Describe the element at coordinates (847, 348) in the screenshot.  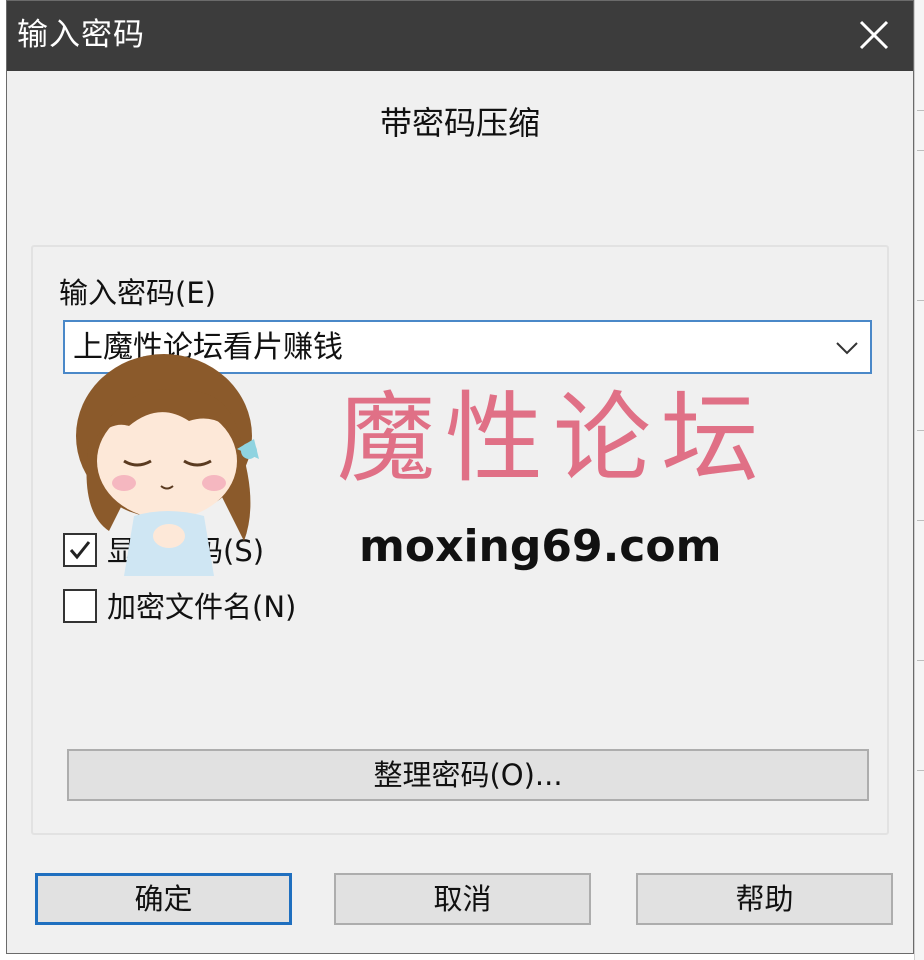
I see `chevron-down-icon` at that location.